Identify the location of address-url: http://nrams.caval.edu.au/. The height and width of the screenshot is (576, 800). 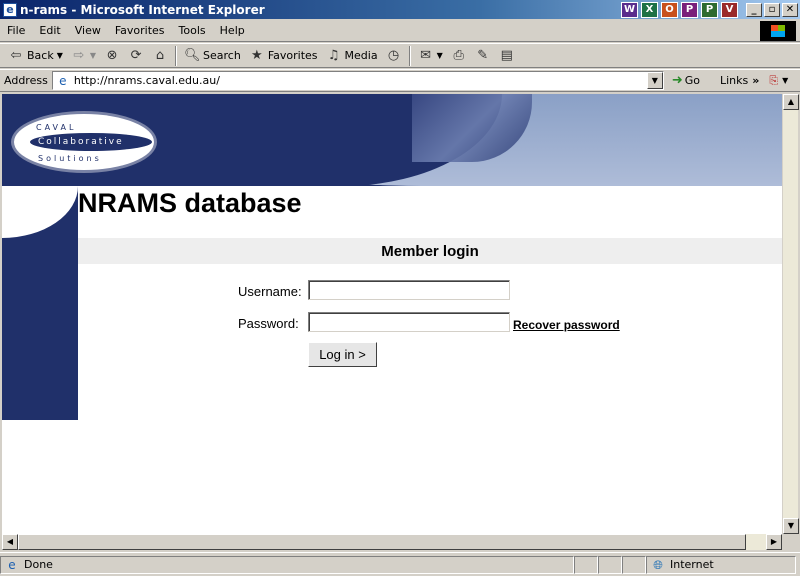
(147, 80).